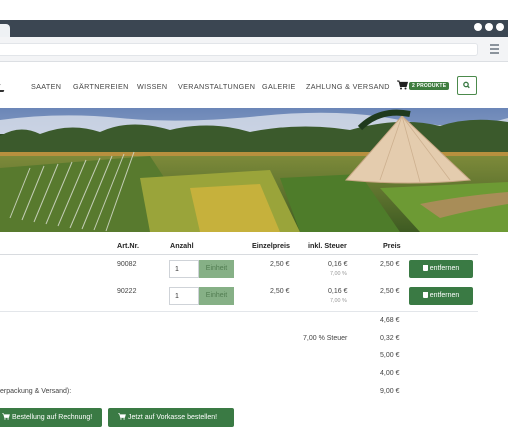 This screenshot has height=430, width=508. I want to click on nav-item-gaertnereien: GÄRTNEREIEN, so click(101, 86).